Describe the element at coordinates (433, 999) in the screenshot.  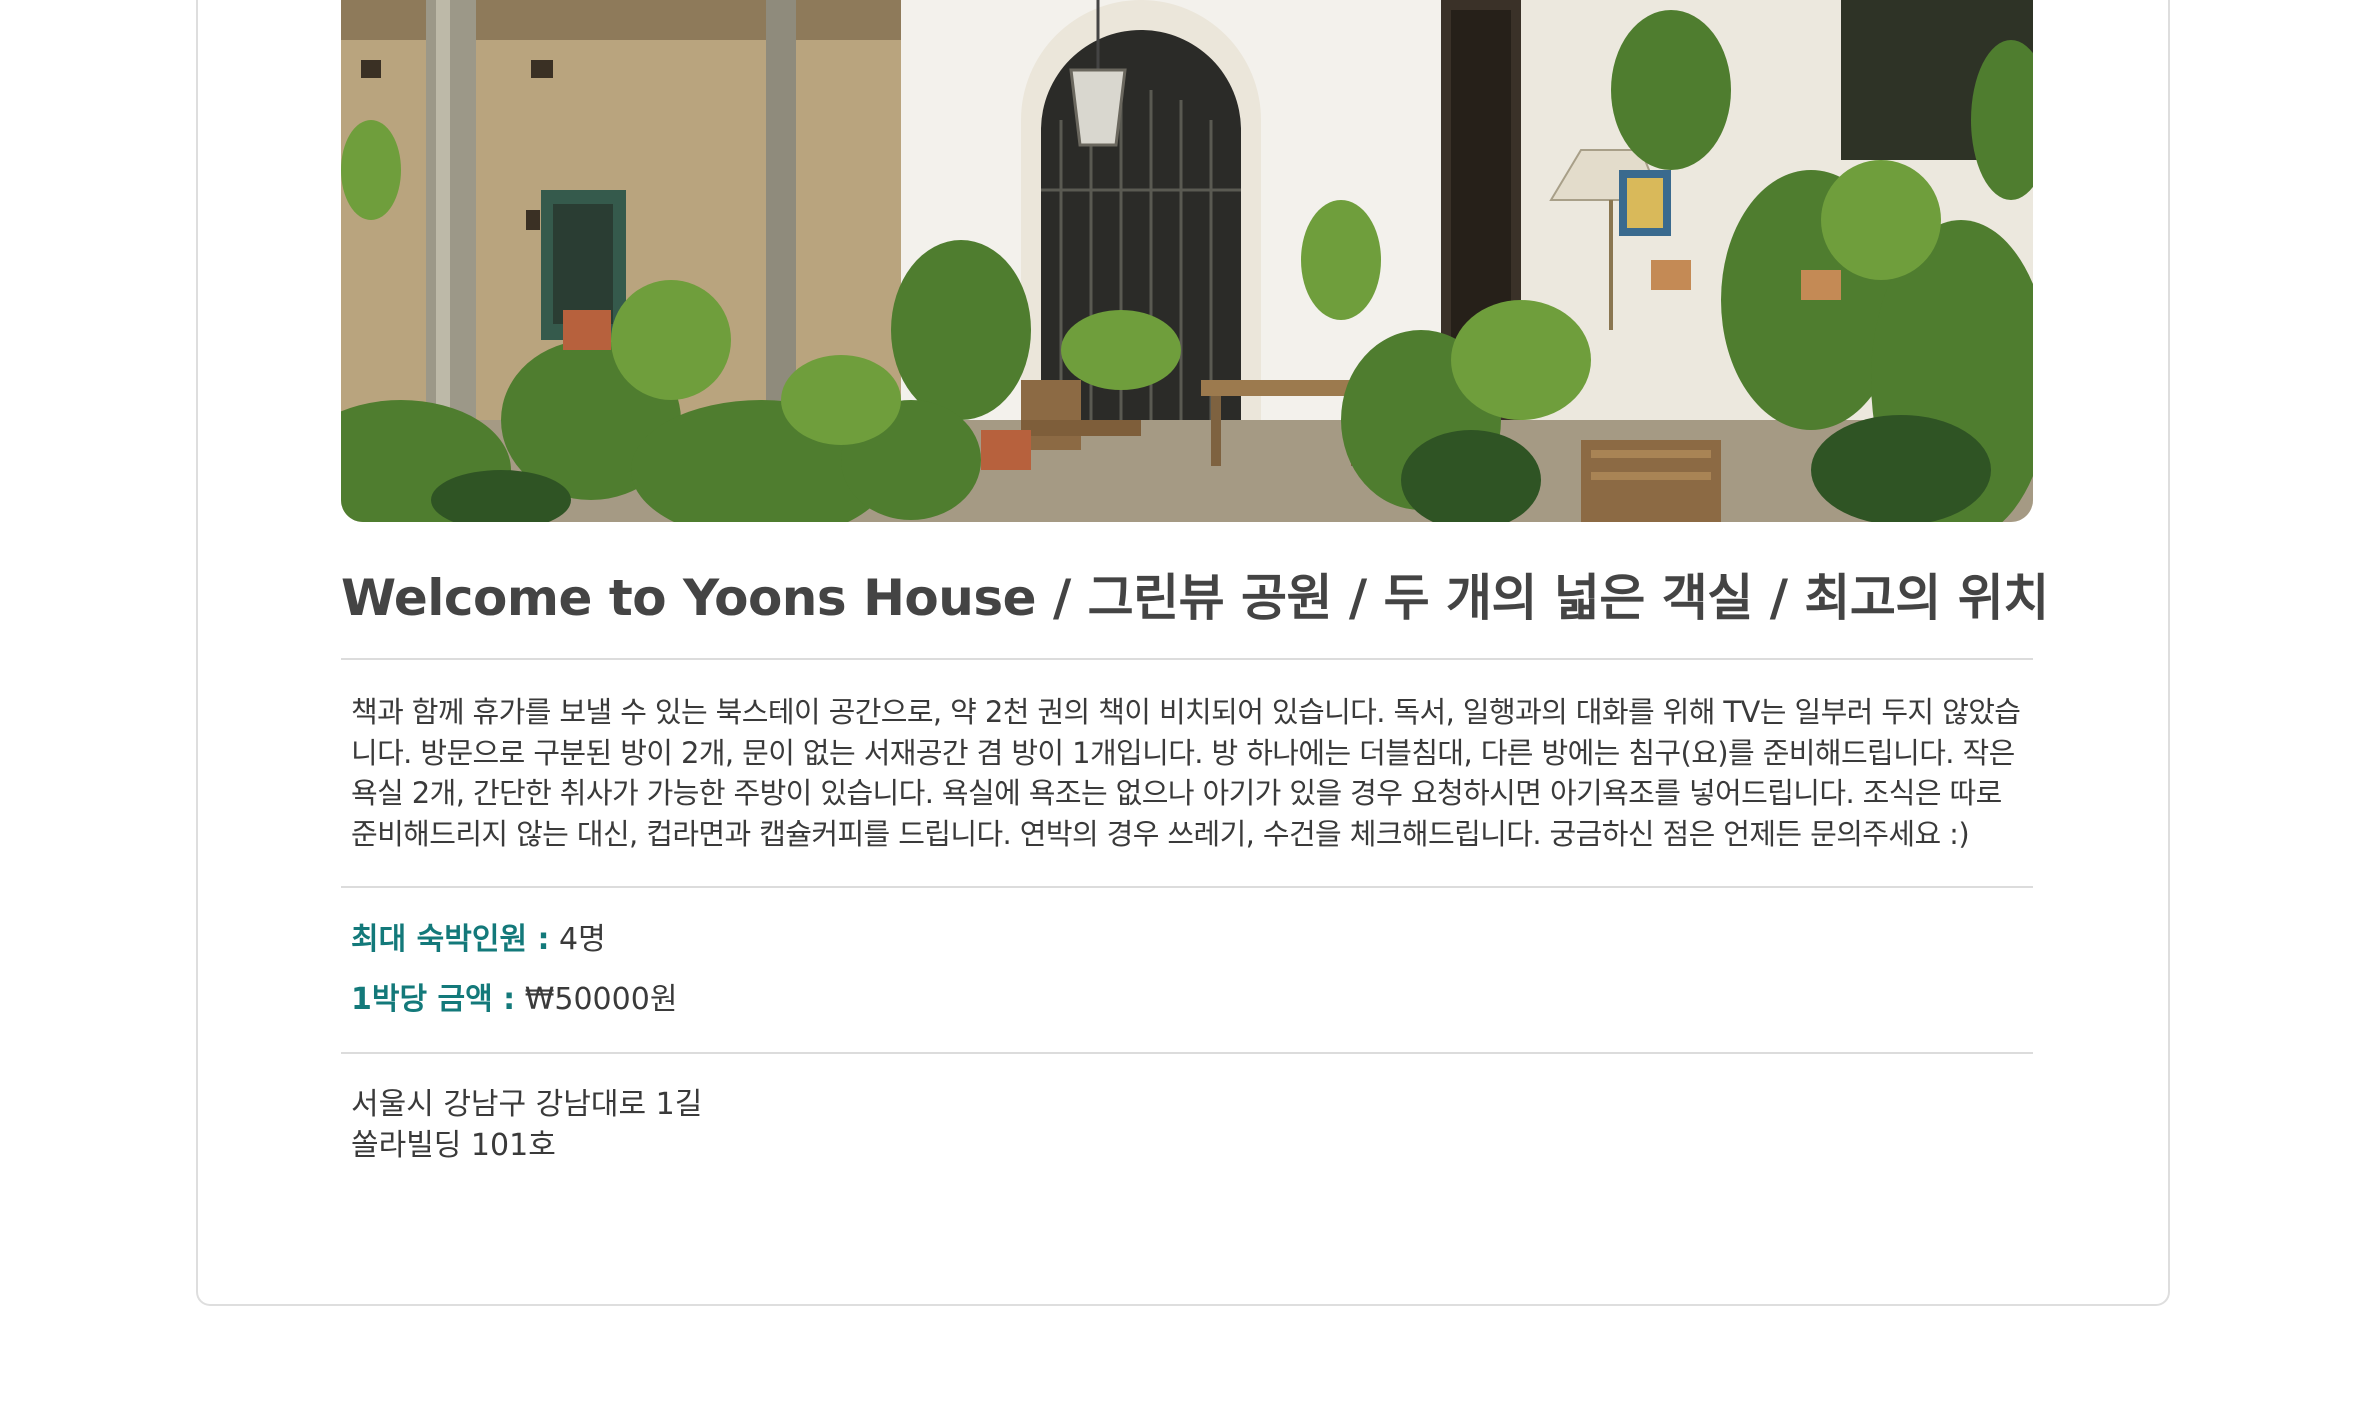
I see `price-label: 1박당 금액 :` at that location.